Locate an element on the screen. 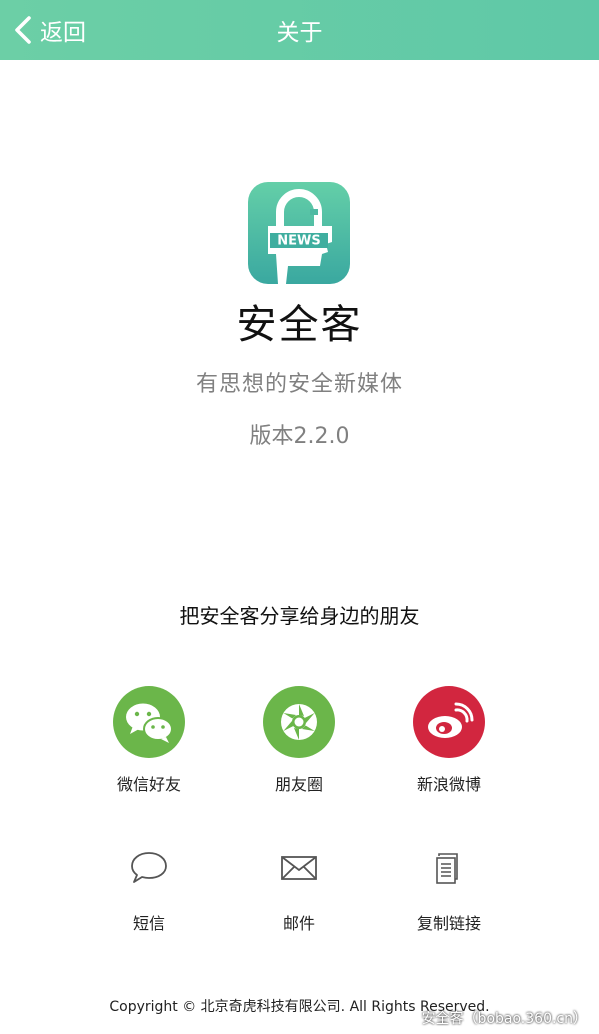  share-wechat-button: 微信好友 is located at coordinates (149, 740).